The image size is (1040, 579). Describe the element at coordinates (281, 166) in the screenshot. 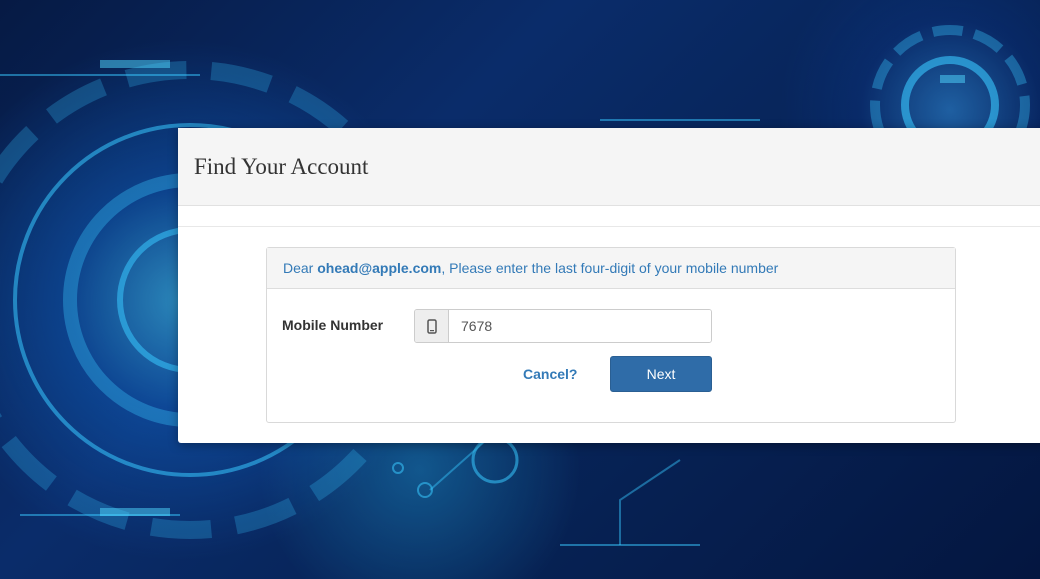

I see `page-title: Find Your Account` at that location.